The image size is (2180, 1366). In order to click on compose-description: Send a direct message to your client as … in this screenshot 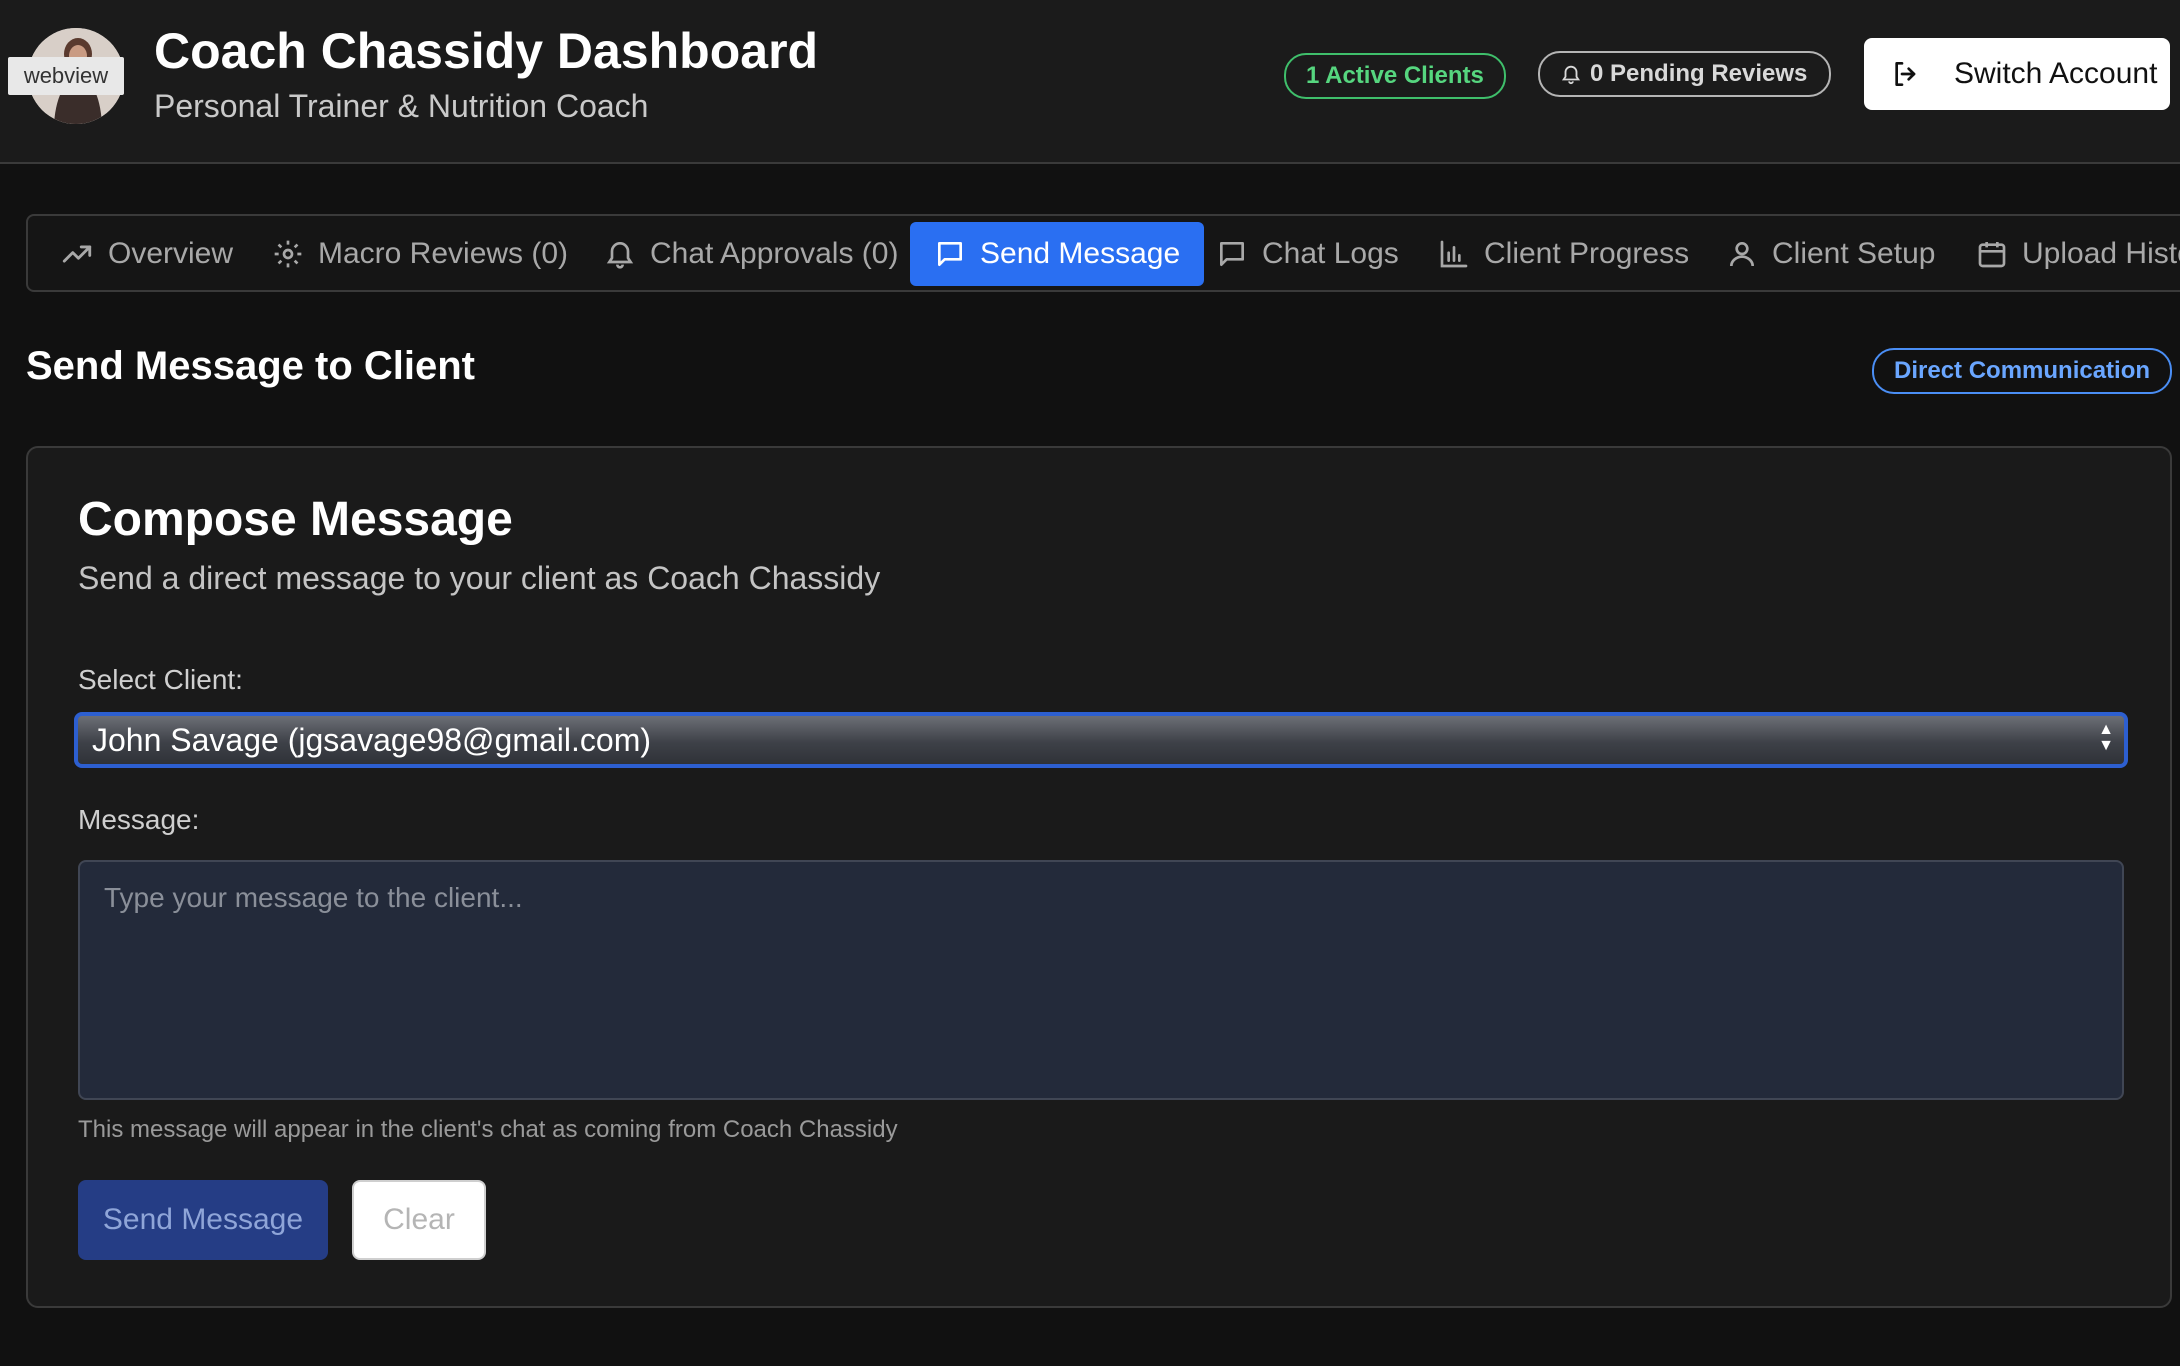, I will do `click(479, 578)`.